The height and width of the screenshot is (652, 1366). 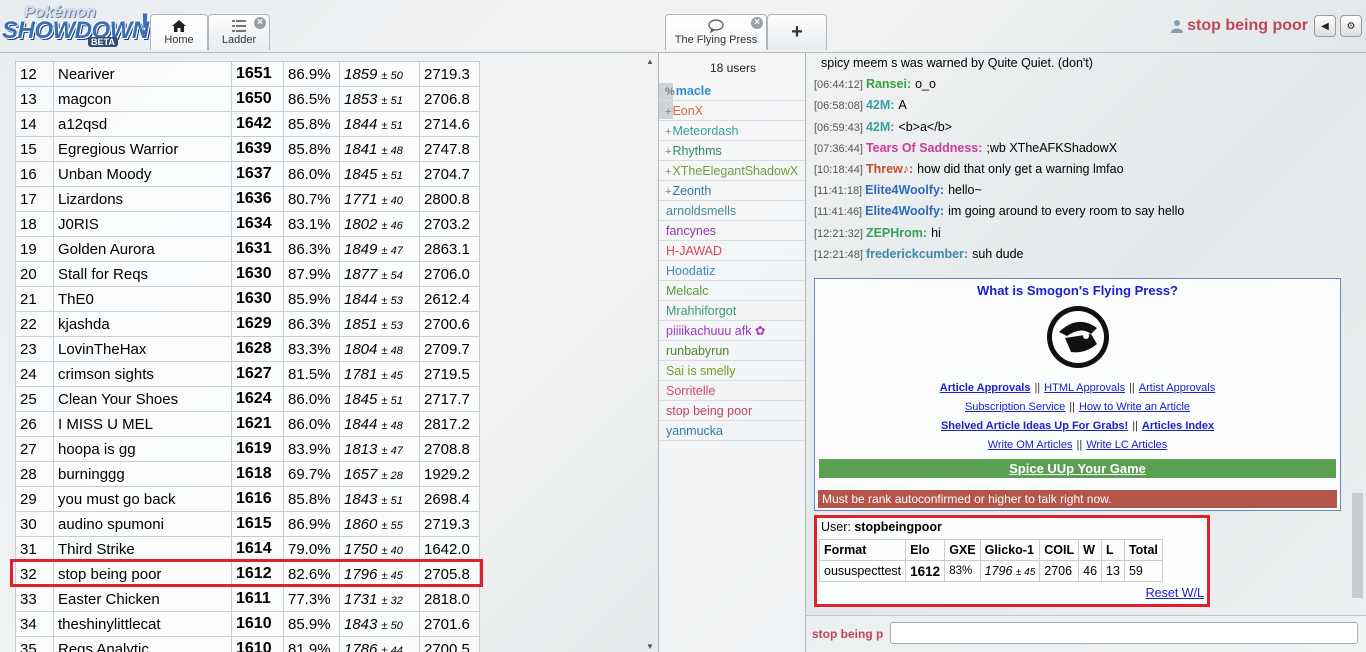 What do you see at coordinates (311, 449) in the screenshot?
I see `gxe-cell: 83.9%` at bounding box center [311, 449].